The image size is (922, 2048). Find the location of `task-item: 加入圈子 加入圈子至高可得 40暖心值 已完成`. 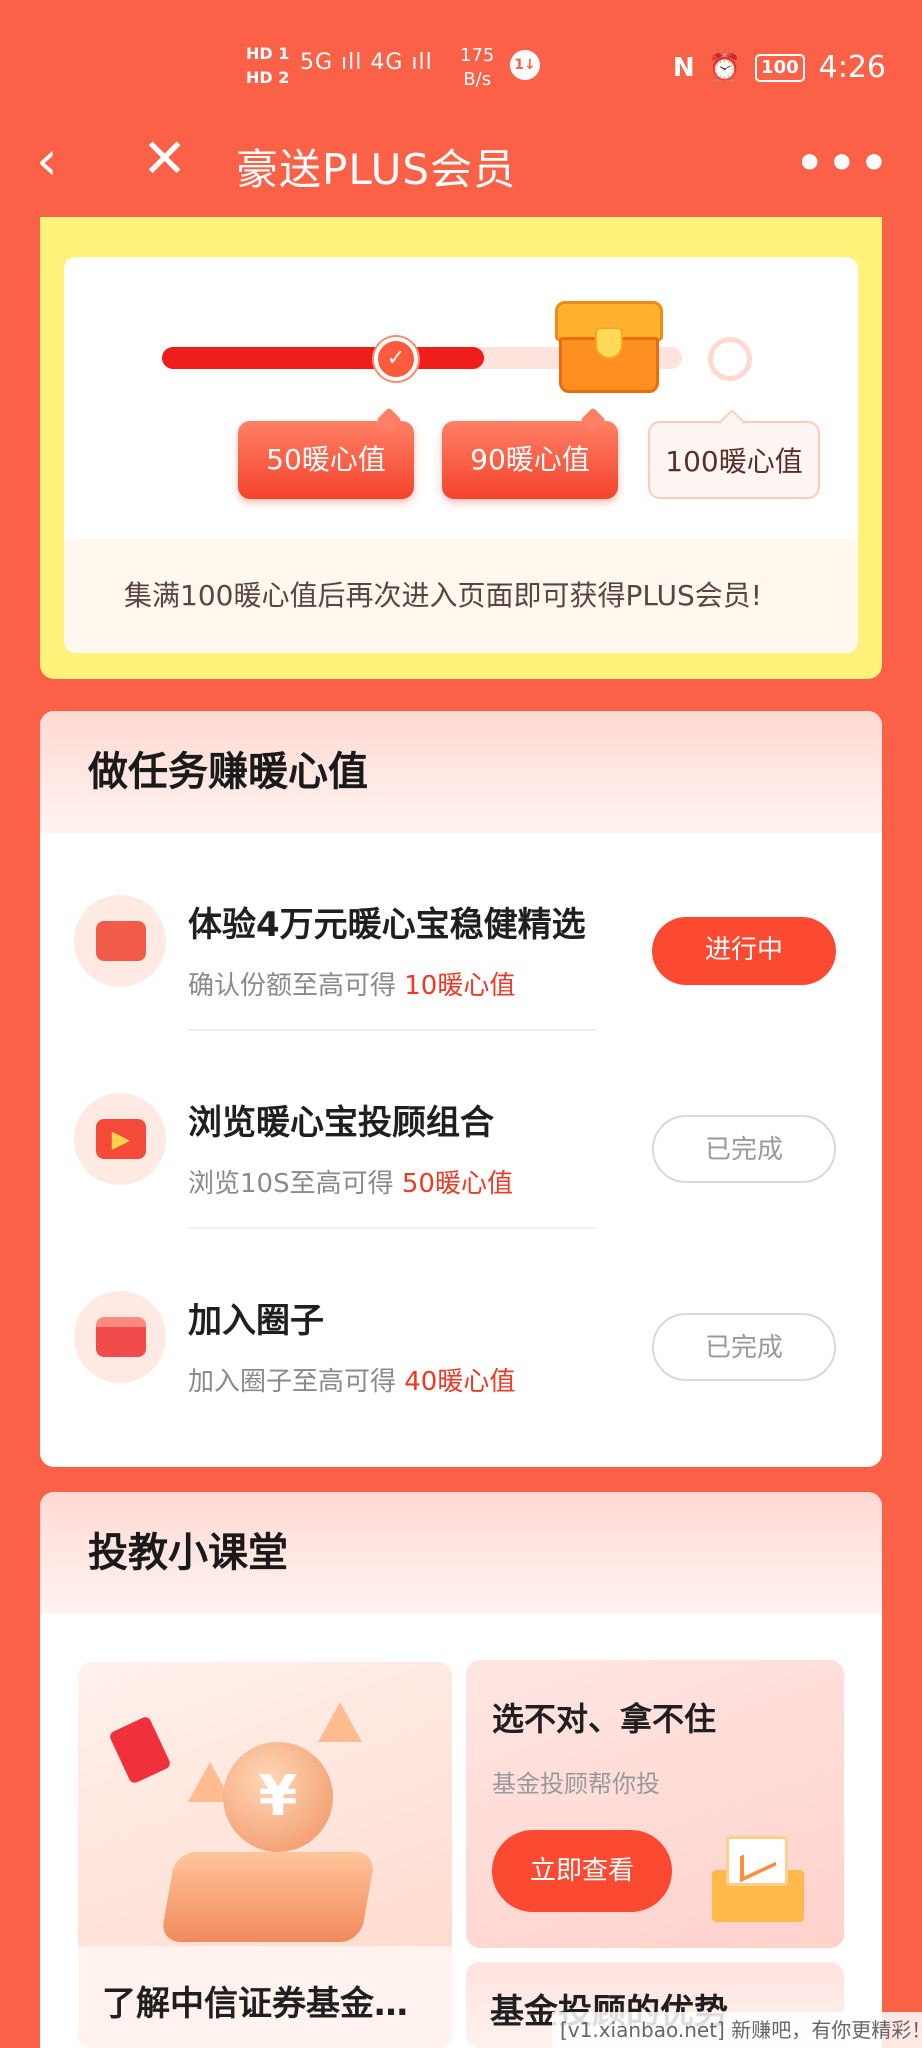

task-item: 加入圈子 加入圈子至高可得 40暖心值 已完成 is located at coordinates (461, 1328).